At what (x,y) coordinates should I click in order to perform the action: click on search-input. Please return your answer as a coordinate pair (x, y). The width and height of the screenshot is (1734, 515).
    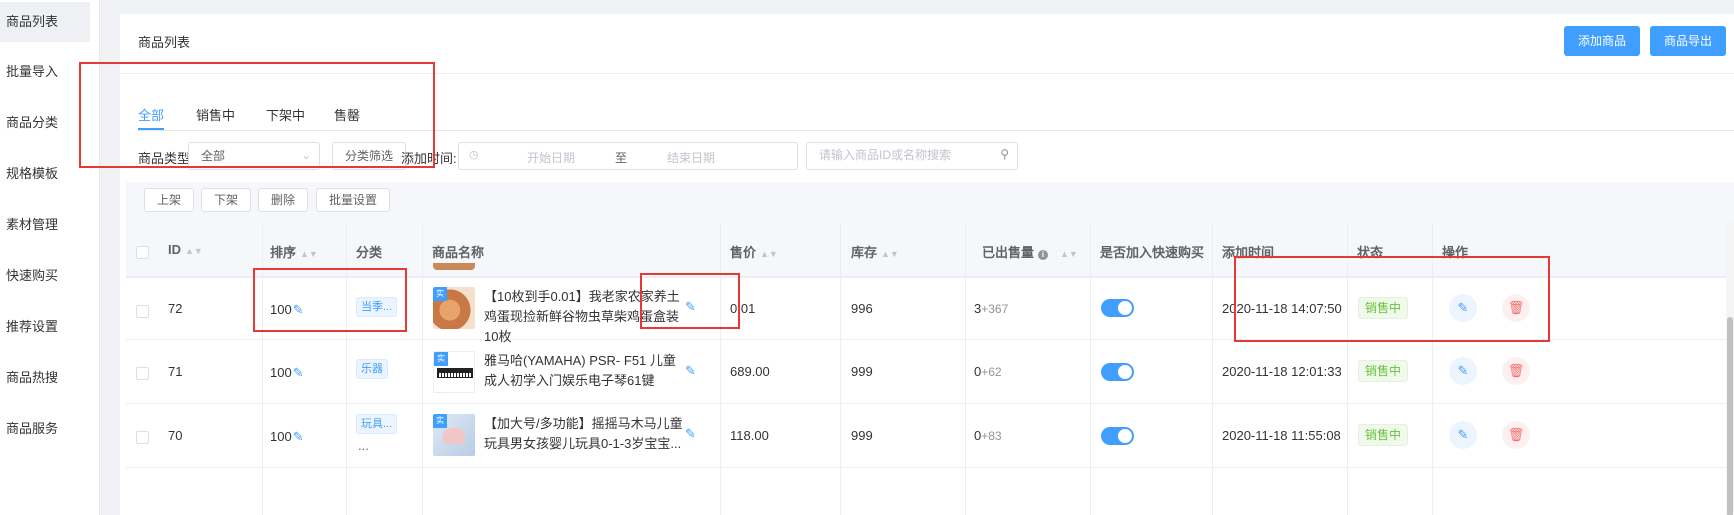
    Looking at the image, I should click on (904, 155).